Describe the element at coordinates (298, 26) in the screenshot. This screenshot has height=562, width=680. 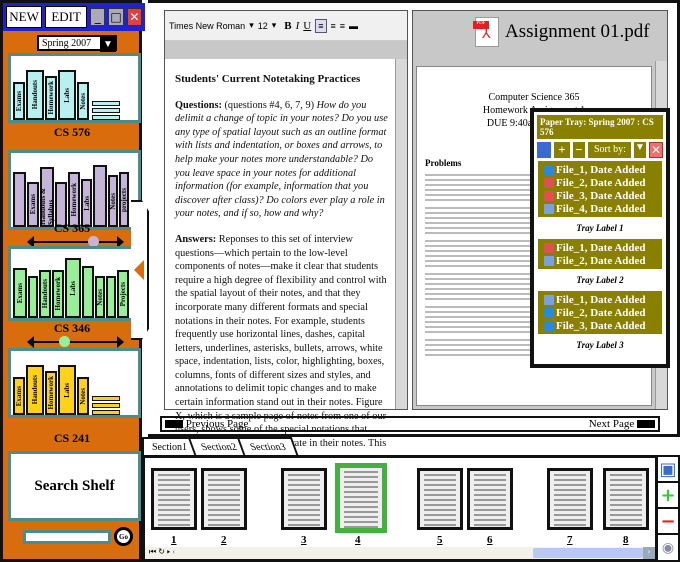
I see `italic-button: I` at that location.